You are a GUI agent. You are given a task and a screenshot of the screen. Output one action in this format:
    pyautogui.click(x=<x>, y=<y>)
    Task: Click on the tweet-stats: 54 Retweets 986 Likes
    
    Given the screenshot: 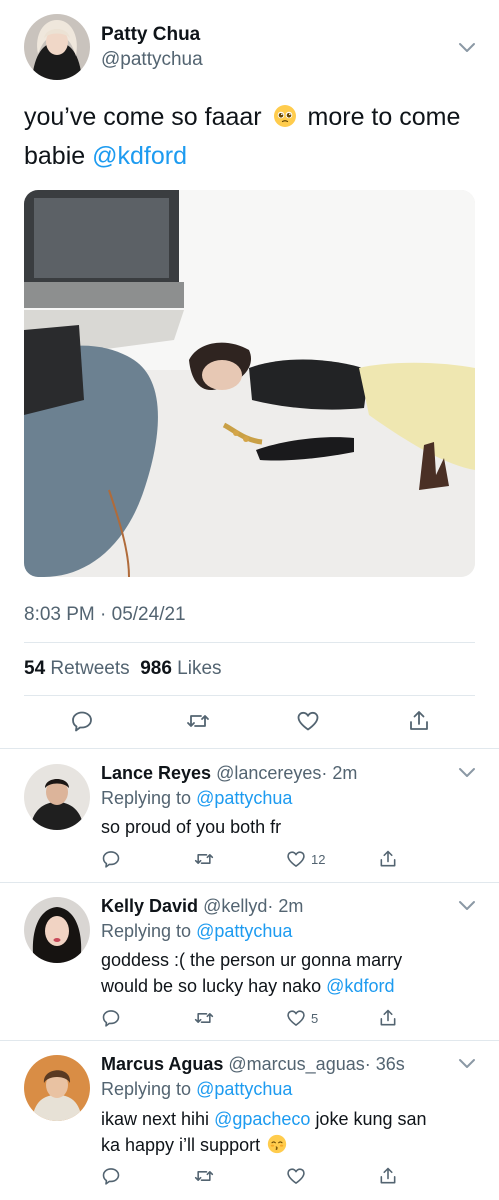 What is the action you would take?
    pyautogui.click(x=123, y=669)
    